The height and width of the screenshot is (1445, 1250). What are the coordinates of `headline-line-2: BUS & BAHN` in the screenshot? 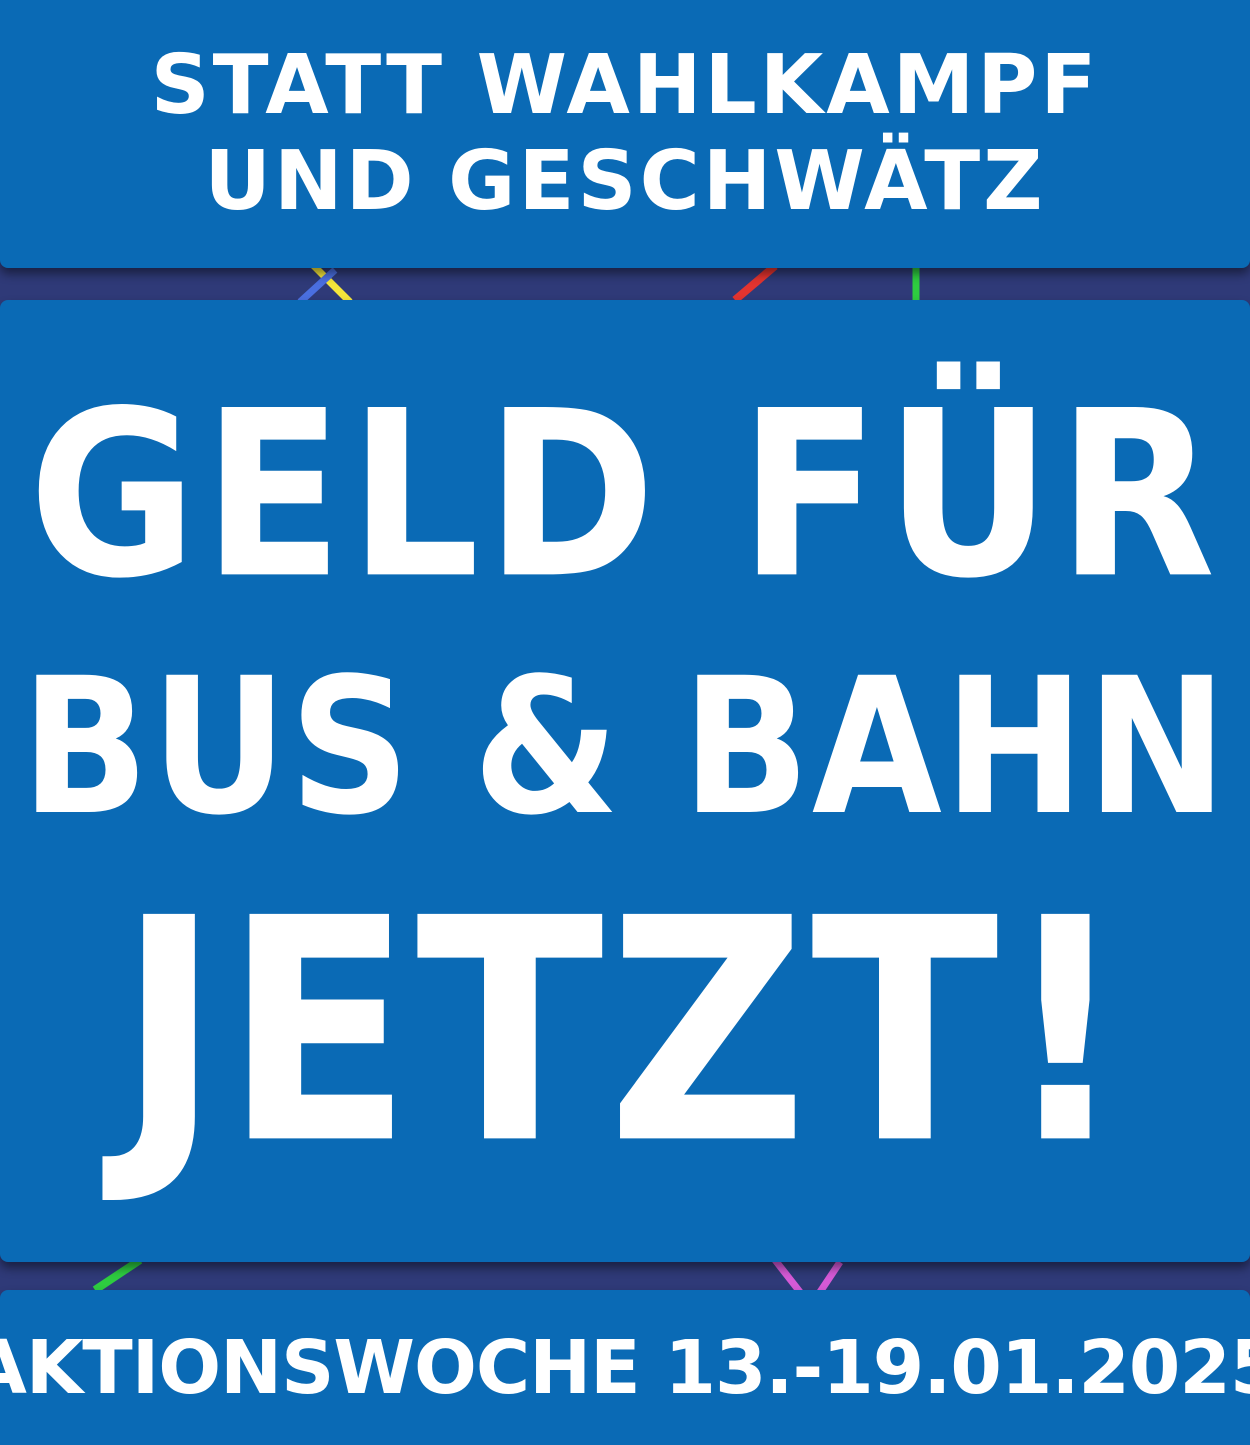 It's located at (625, 747).